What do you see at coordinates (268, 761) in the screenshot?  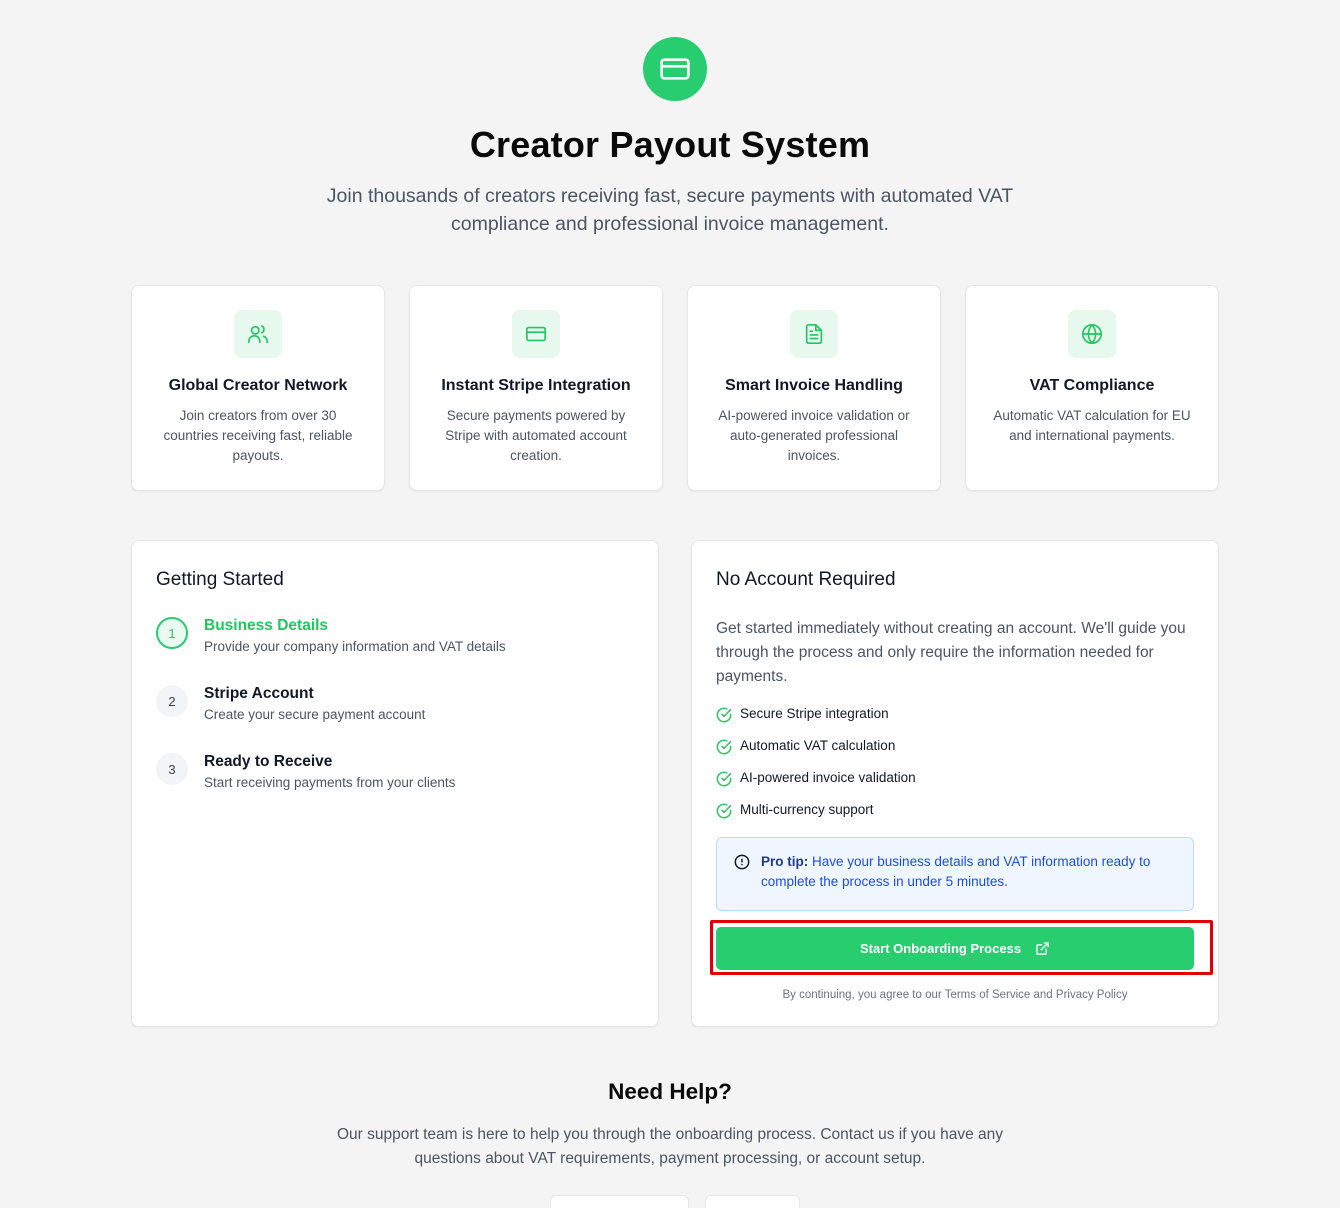 I see `step-title: Ready to Receive` at bounding box center [268, 761].